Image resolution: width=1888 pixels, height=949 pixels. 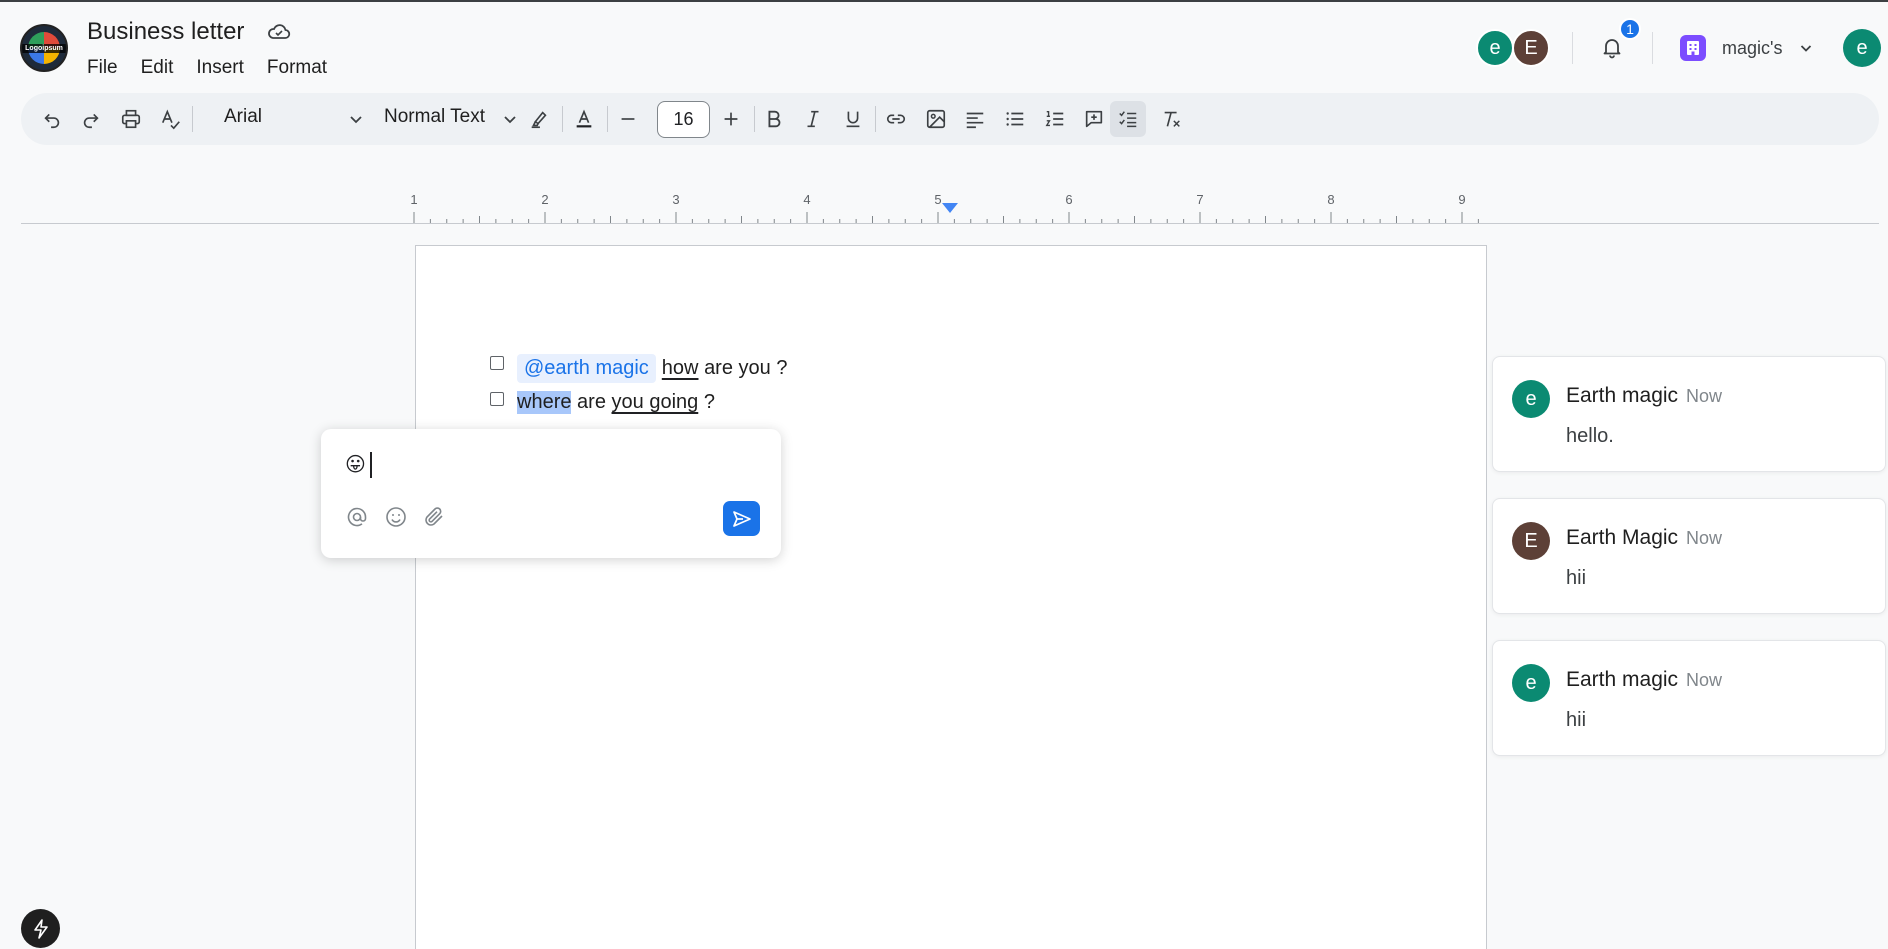 What do you see at coordinates (655, 402) in the screenshot?
I see `commented-text: you going` at bounding box center [655, 402].